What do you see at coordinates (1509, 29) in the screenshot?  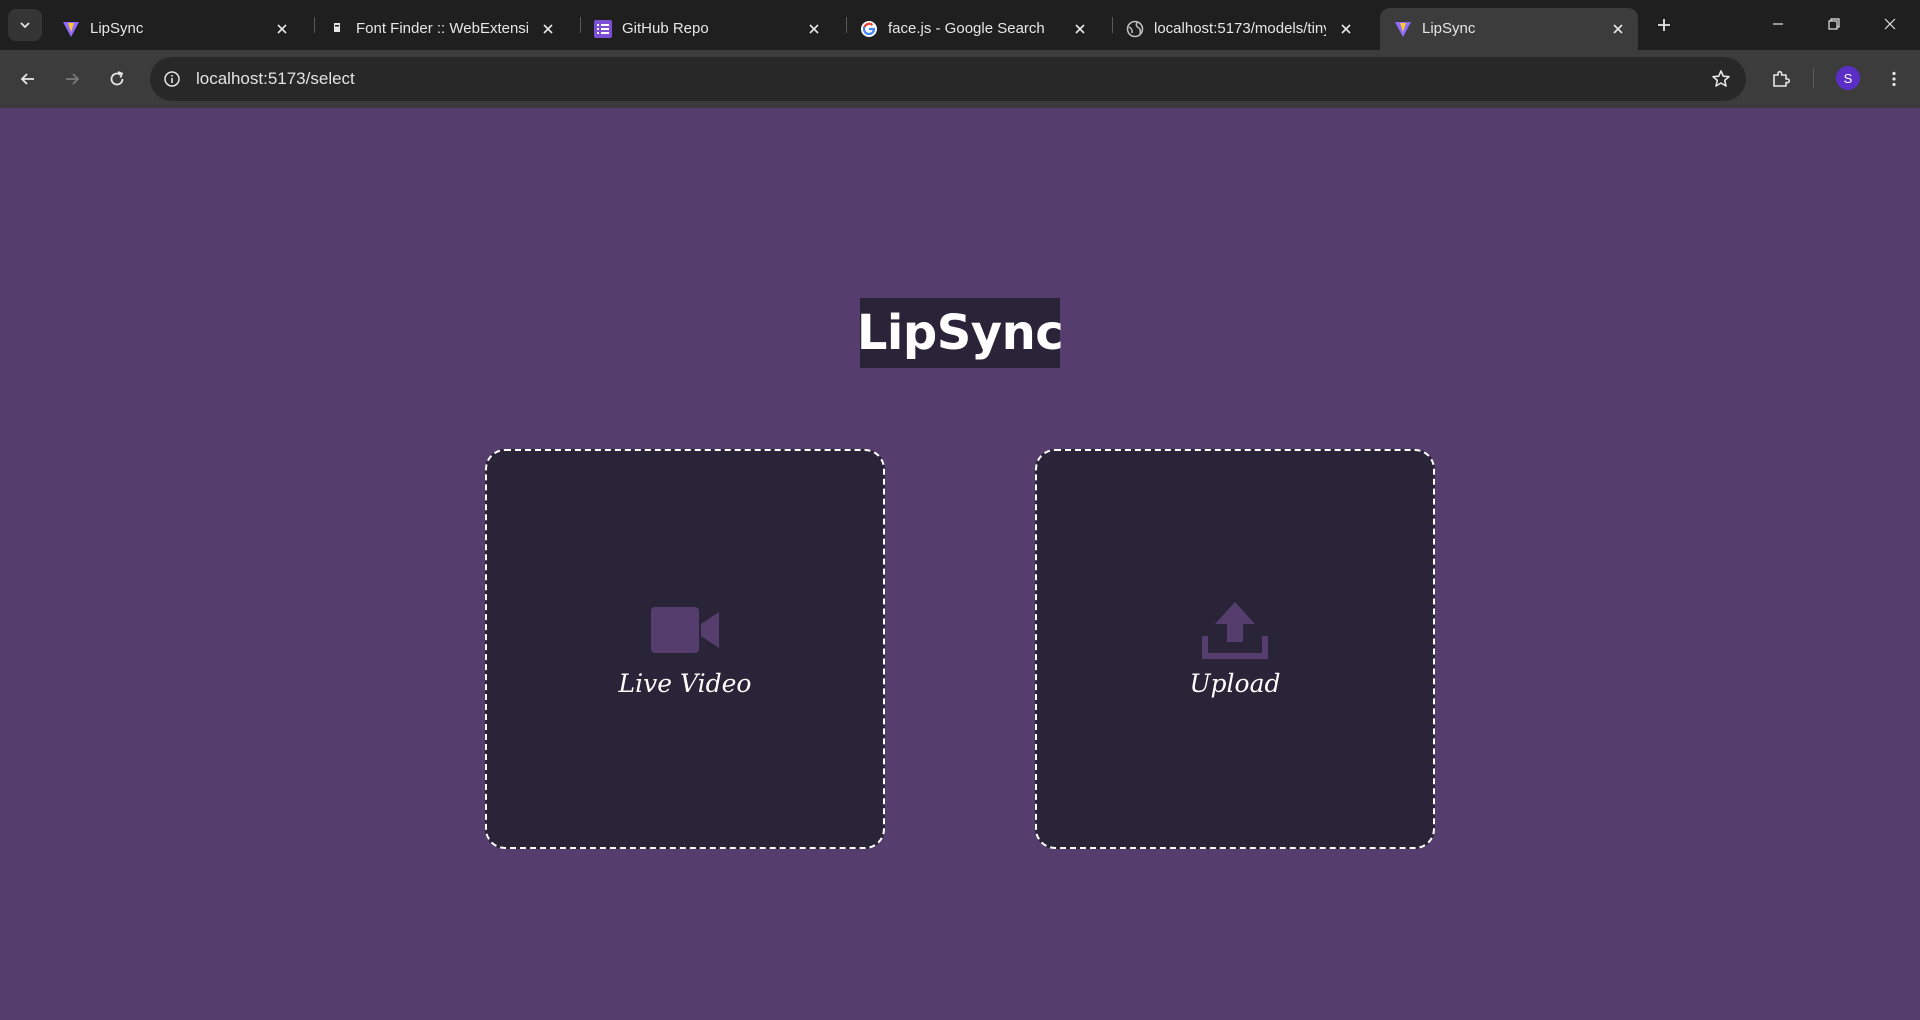 I see `tab-lipsync-active: LipSync` at bounding box center [1509, 29].